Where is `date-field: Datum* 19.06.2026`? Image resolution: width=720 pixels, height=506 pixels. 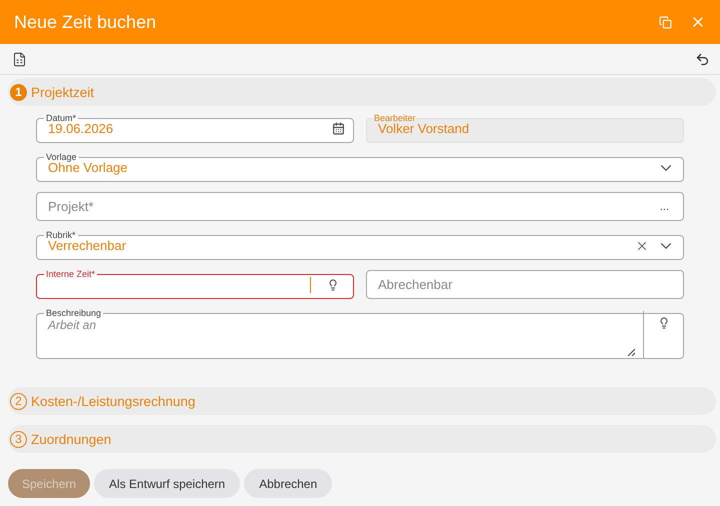 date-field: Datum* 19.06.2026 is located at coordinates (195, 128).